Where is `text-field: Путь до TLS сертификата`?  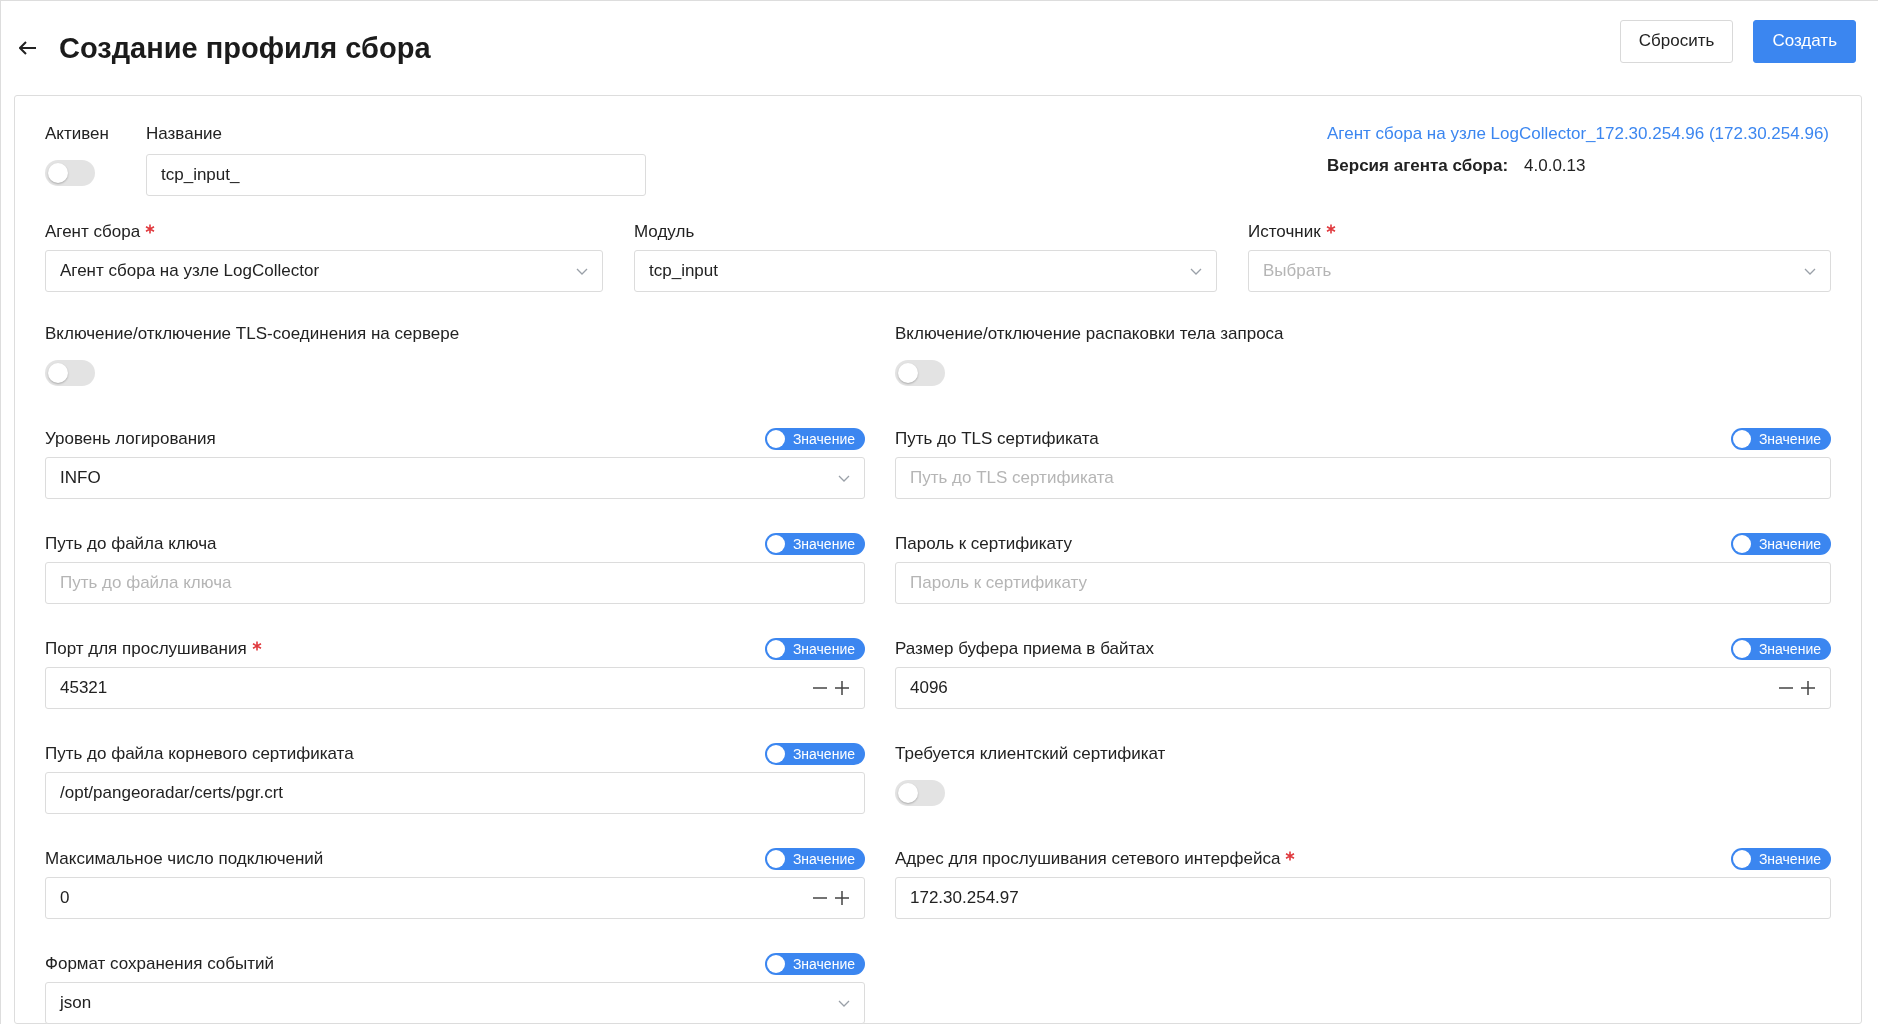 text-field: Путь до TLS сертификата is located at coordinates (1363, 478).